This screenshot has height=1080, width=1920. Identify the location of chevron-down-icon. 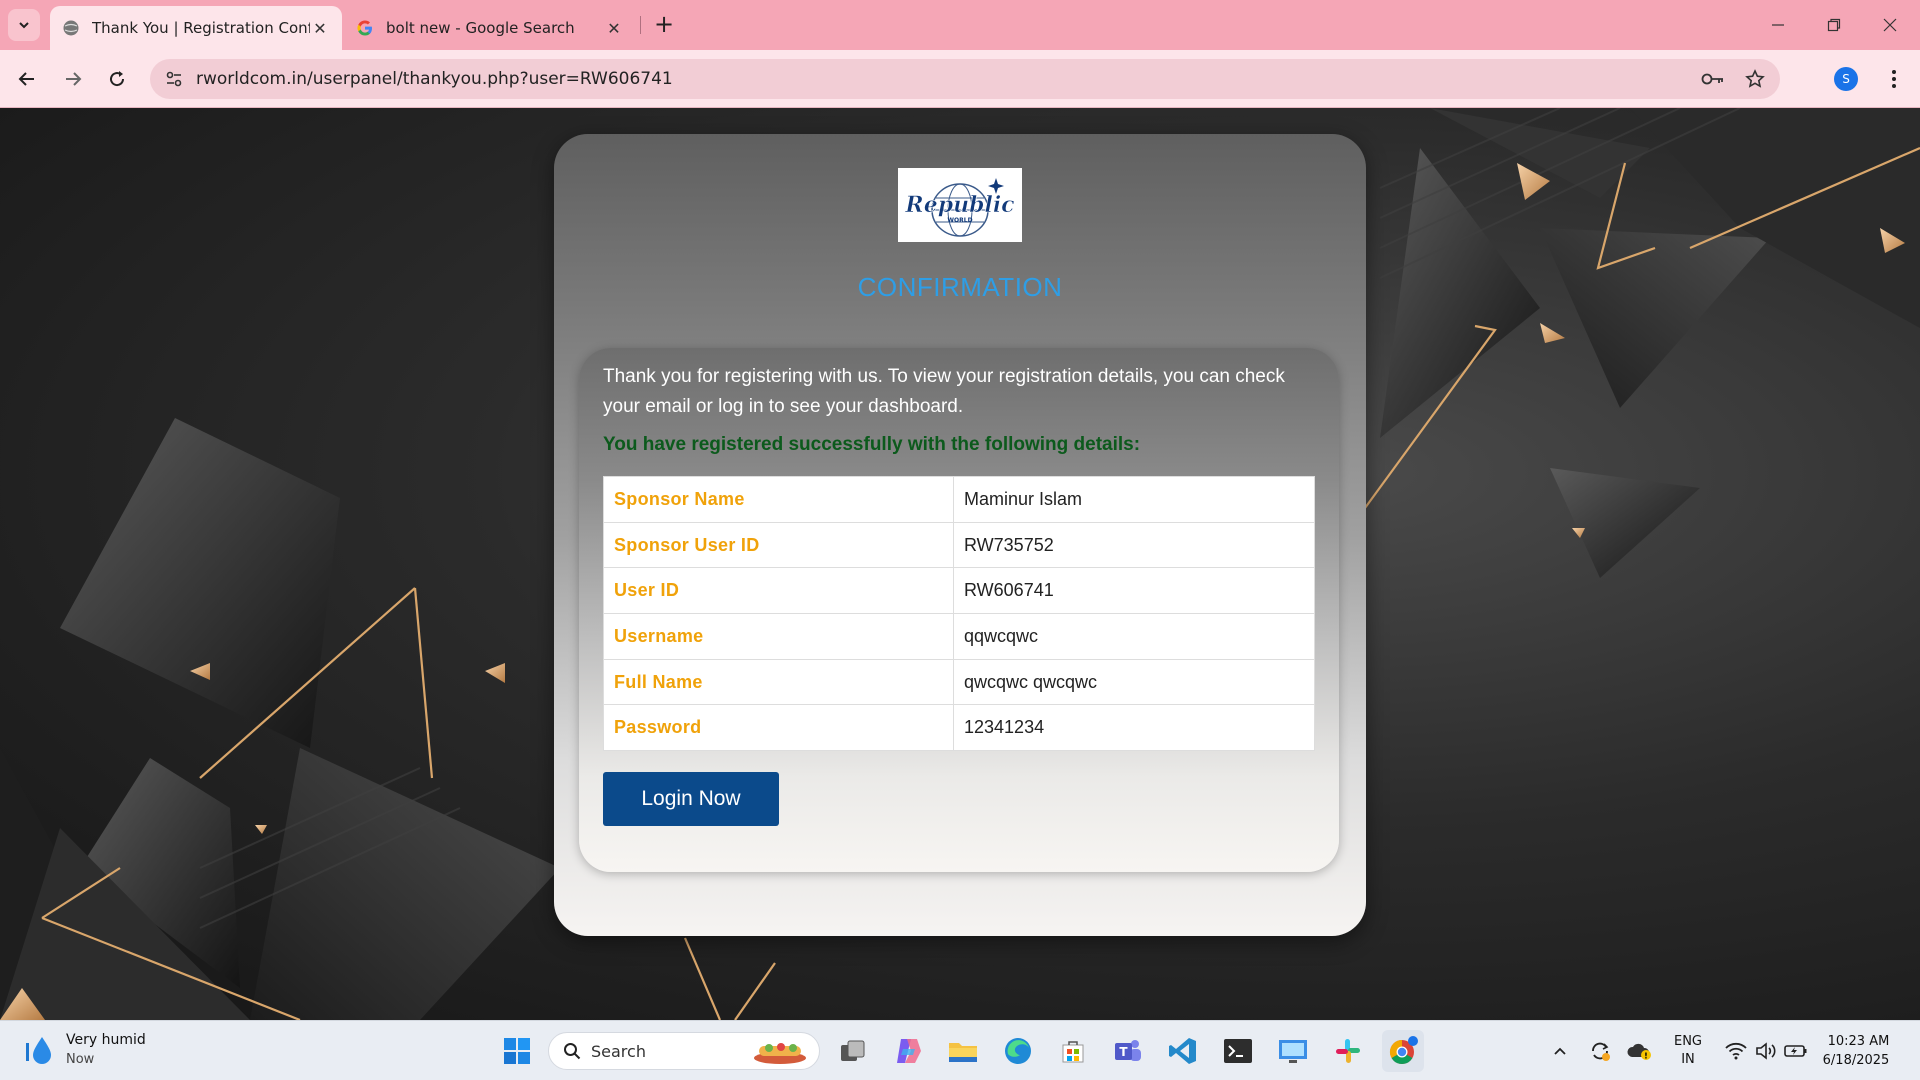
(24, 25).